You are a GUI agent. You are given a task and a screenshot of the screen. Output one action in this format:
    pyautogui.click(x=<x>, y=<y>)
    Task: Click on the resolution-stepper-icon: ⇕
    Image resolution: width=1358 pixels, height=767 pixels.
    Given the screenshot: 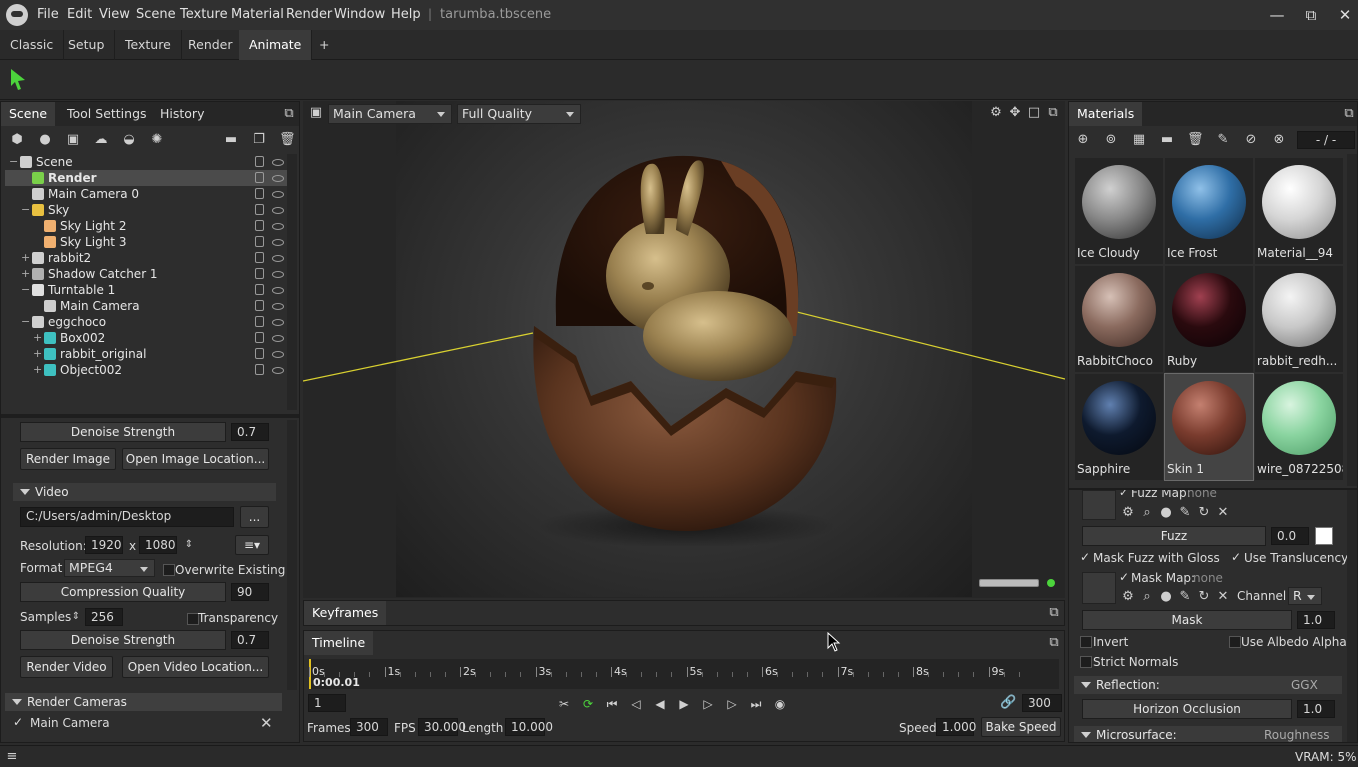 What is the action you would take?
    pyautogui.click(x=189, y=545)
    